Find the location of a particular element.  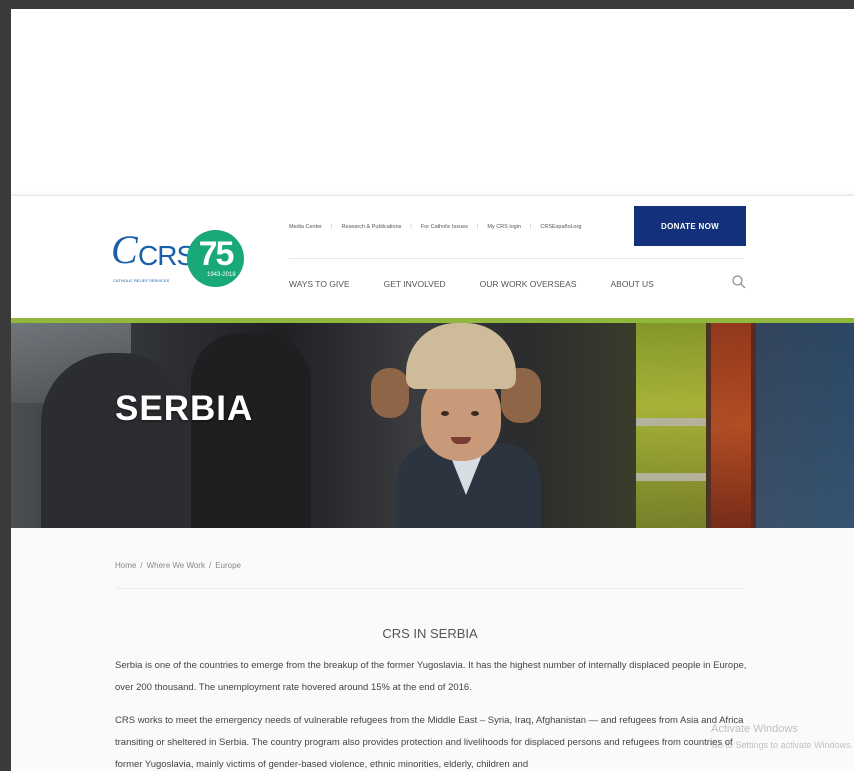

logo-mark-icon: C is located at coordinates (124, 249).